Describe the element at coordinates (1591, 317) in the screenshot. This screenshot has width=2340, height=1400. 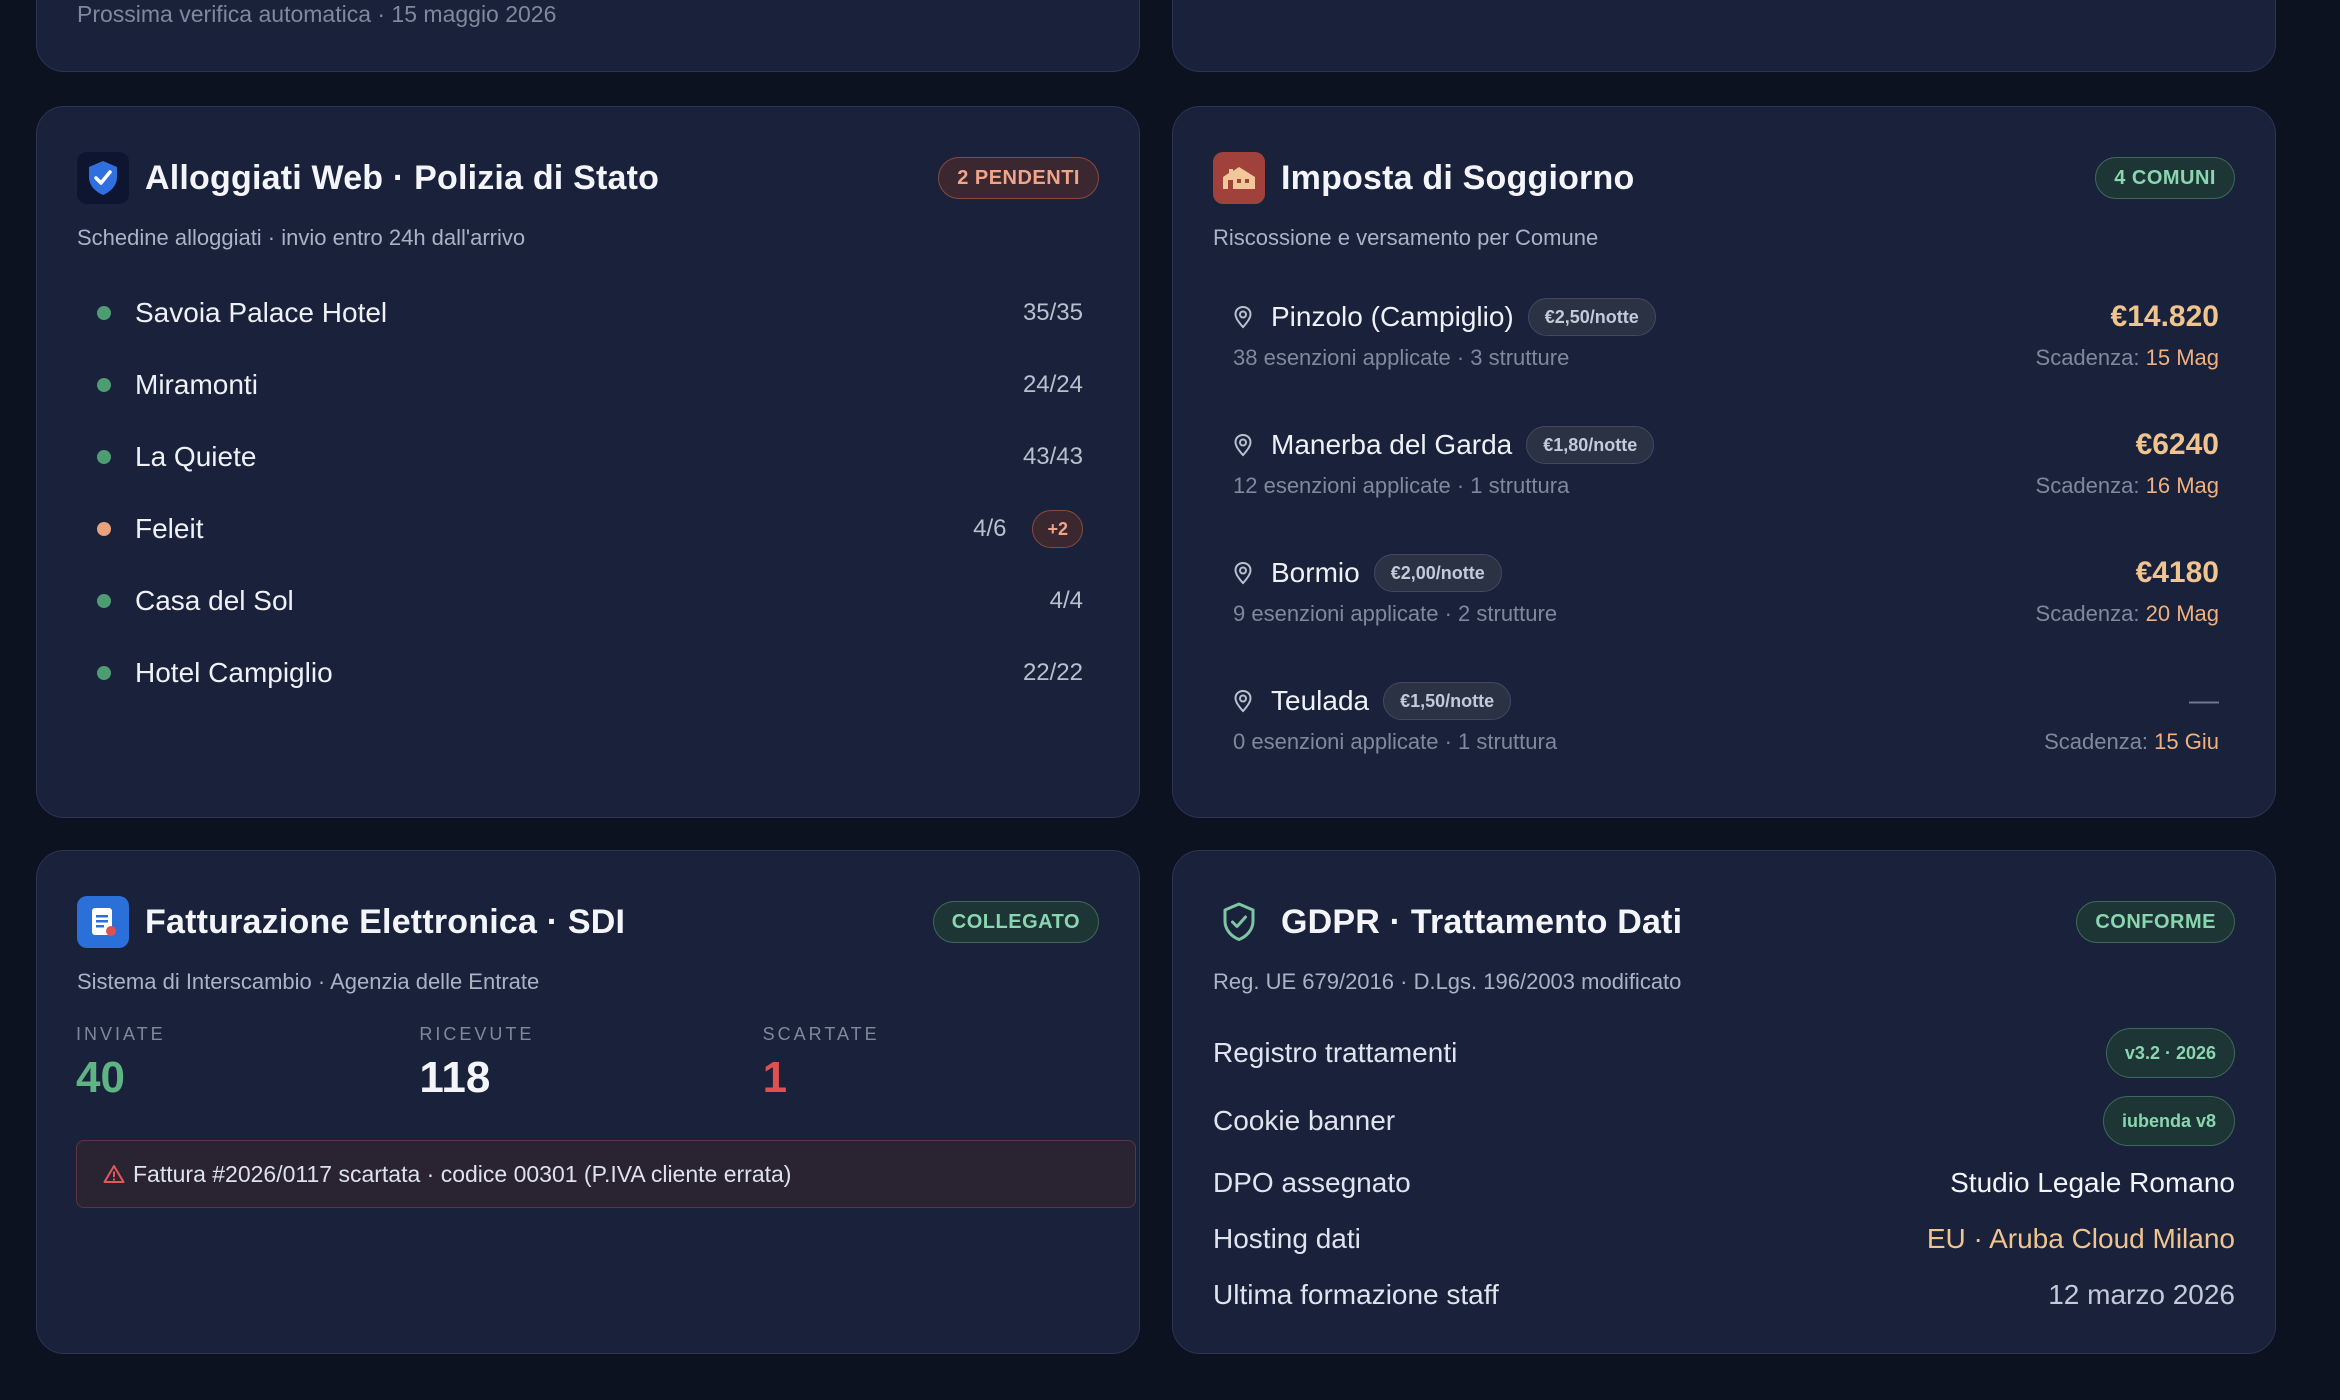
I see `rate-badge: €2,50/notte` at that location.